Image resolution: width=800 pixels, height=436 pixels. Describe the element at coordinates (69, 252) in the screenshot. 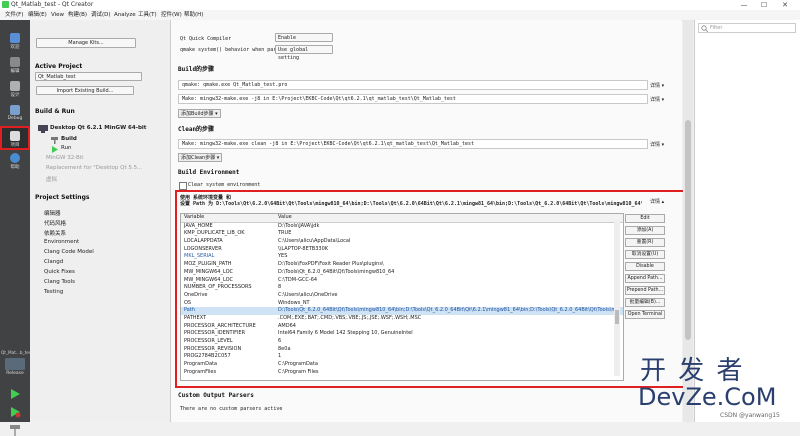

I see `settings-clang-code-model: Clang Code Model` at that location.